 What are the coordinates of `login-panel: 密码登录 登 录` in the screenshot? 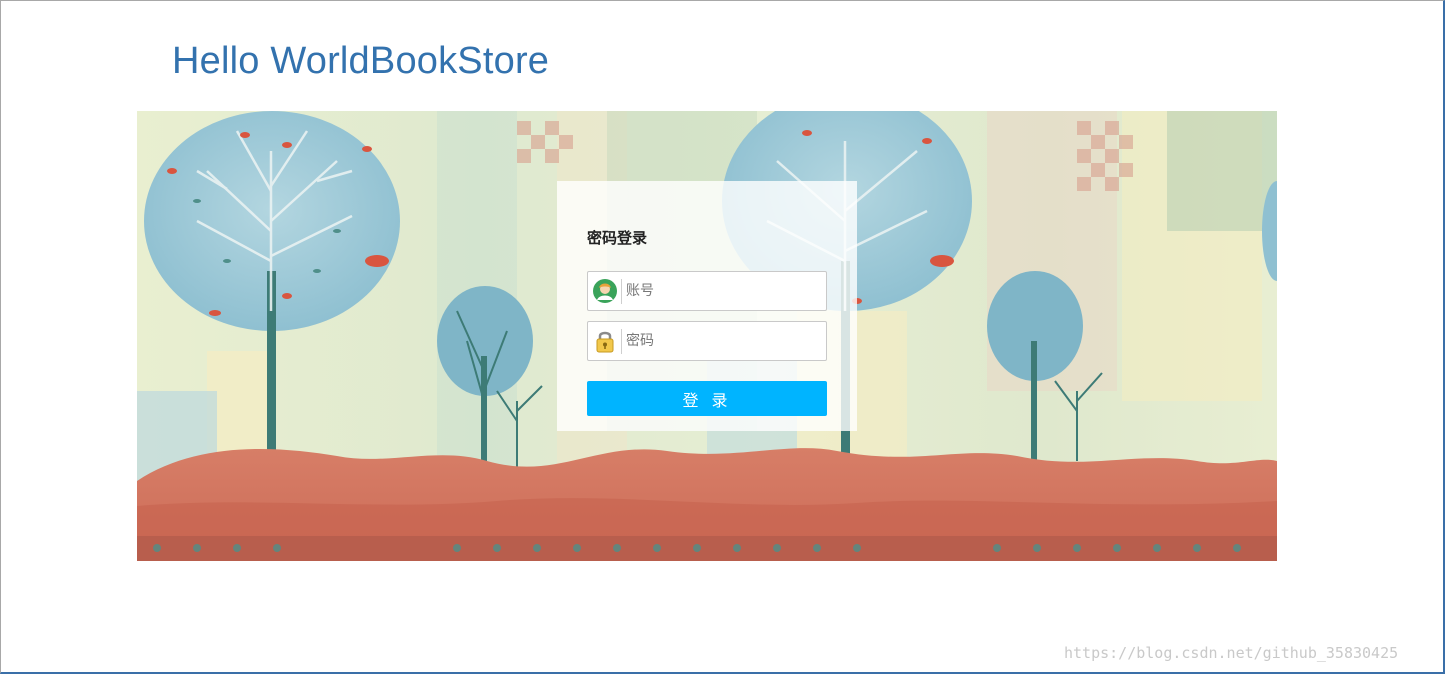 It's located at (707, 306).